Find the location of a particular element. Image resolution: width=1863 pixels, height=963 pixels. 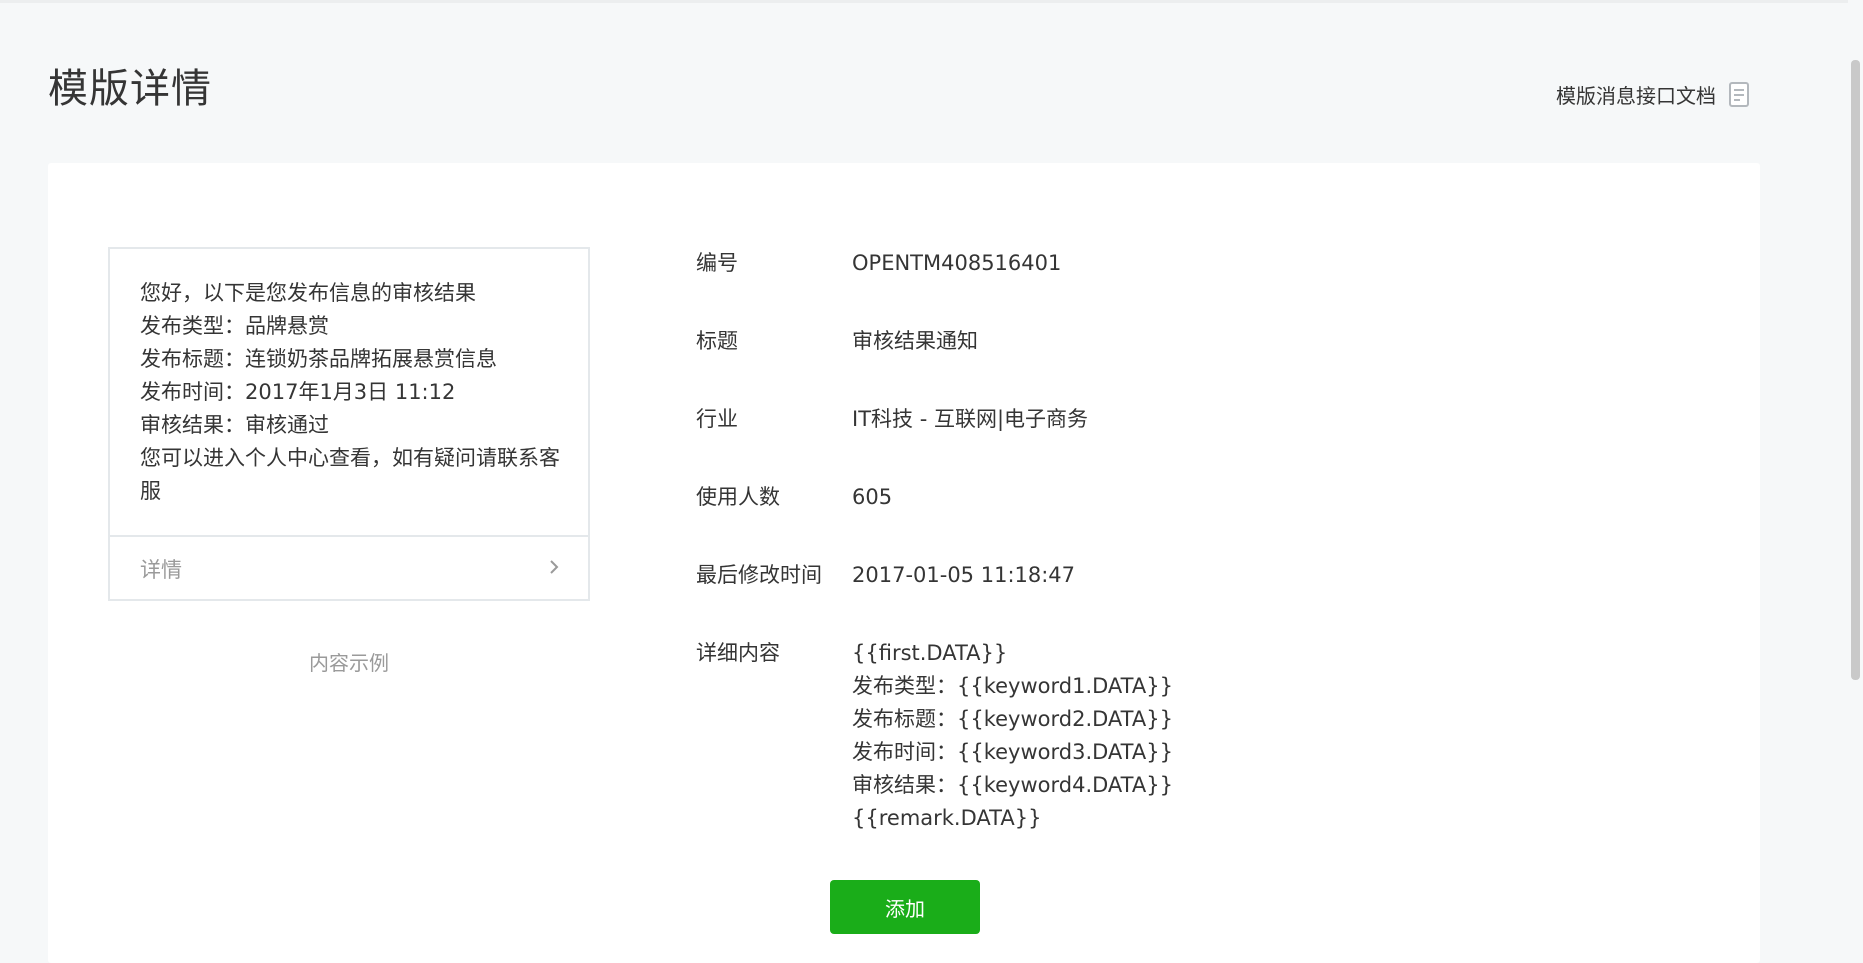

number-label: 编号 is located at coordinates (717, 263).